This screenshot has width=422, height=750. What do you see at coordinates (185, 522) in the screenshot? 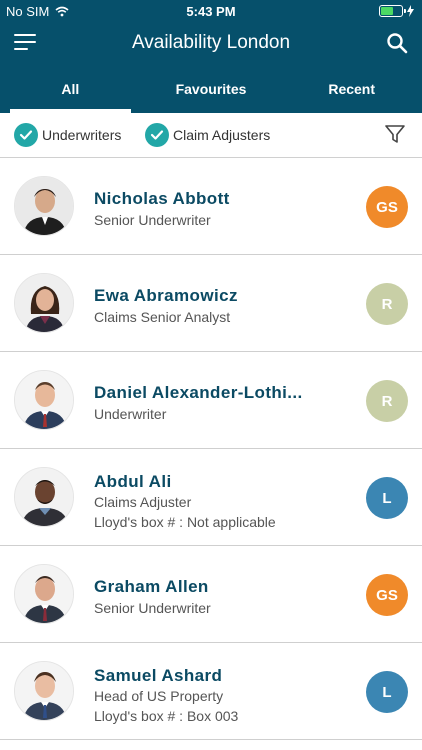
I see `lloyds-box: Lloyd's box # : Not applicable` at bounding box center [185, 522].